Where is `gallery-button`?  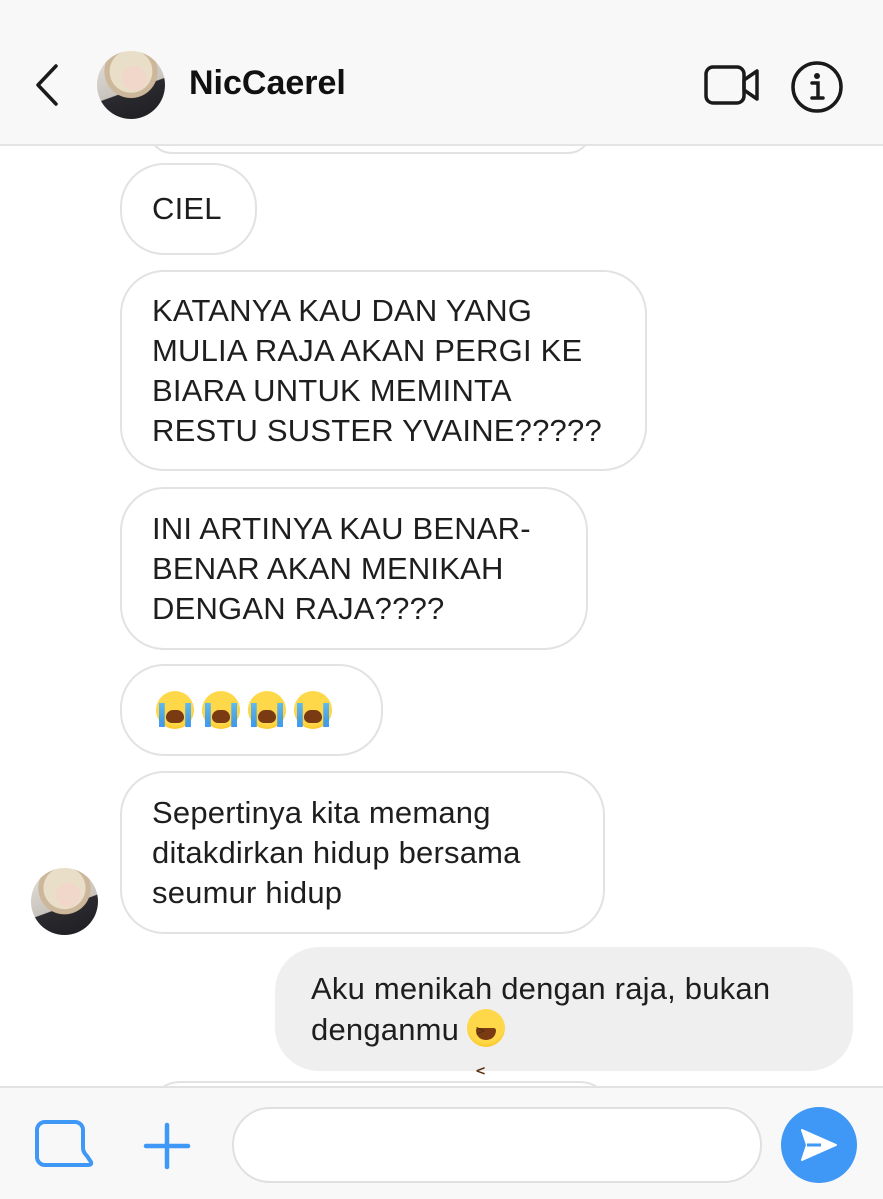 gallery-button is located at coordinates (64, 1146).